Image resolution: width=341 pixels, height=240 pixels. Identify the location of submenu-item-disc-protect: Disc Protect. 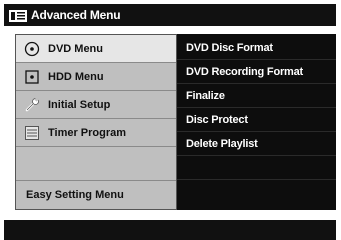
(256, 120).